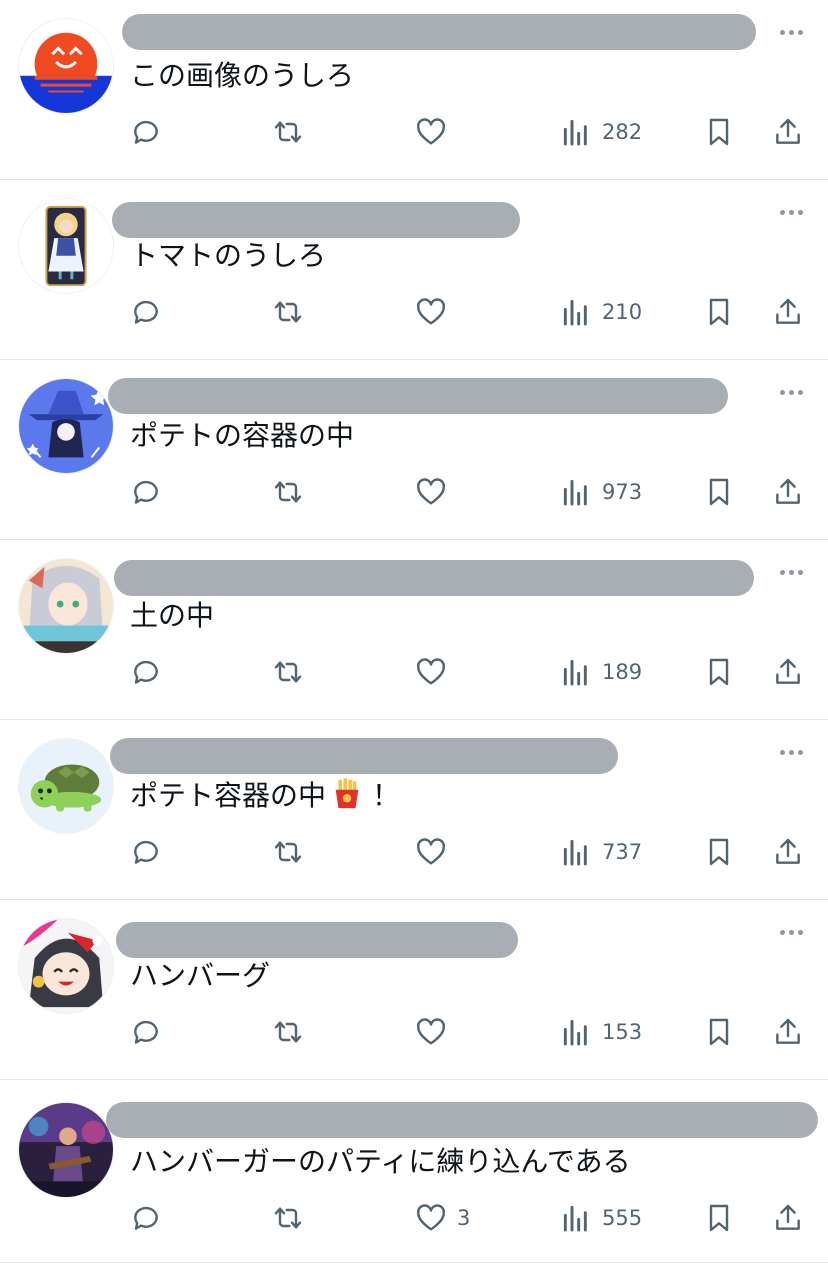  Describe the element at coordinates (414, 1218) in the screenshot. I see `action-bar: 3 555` at that location.